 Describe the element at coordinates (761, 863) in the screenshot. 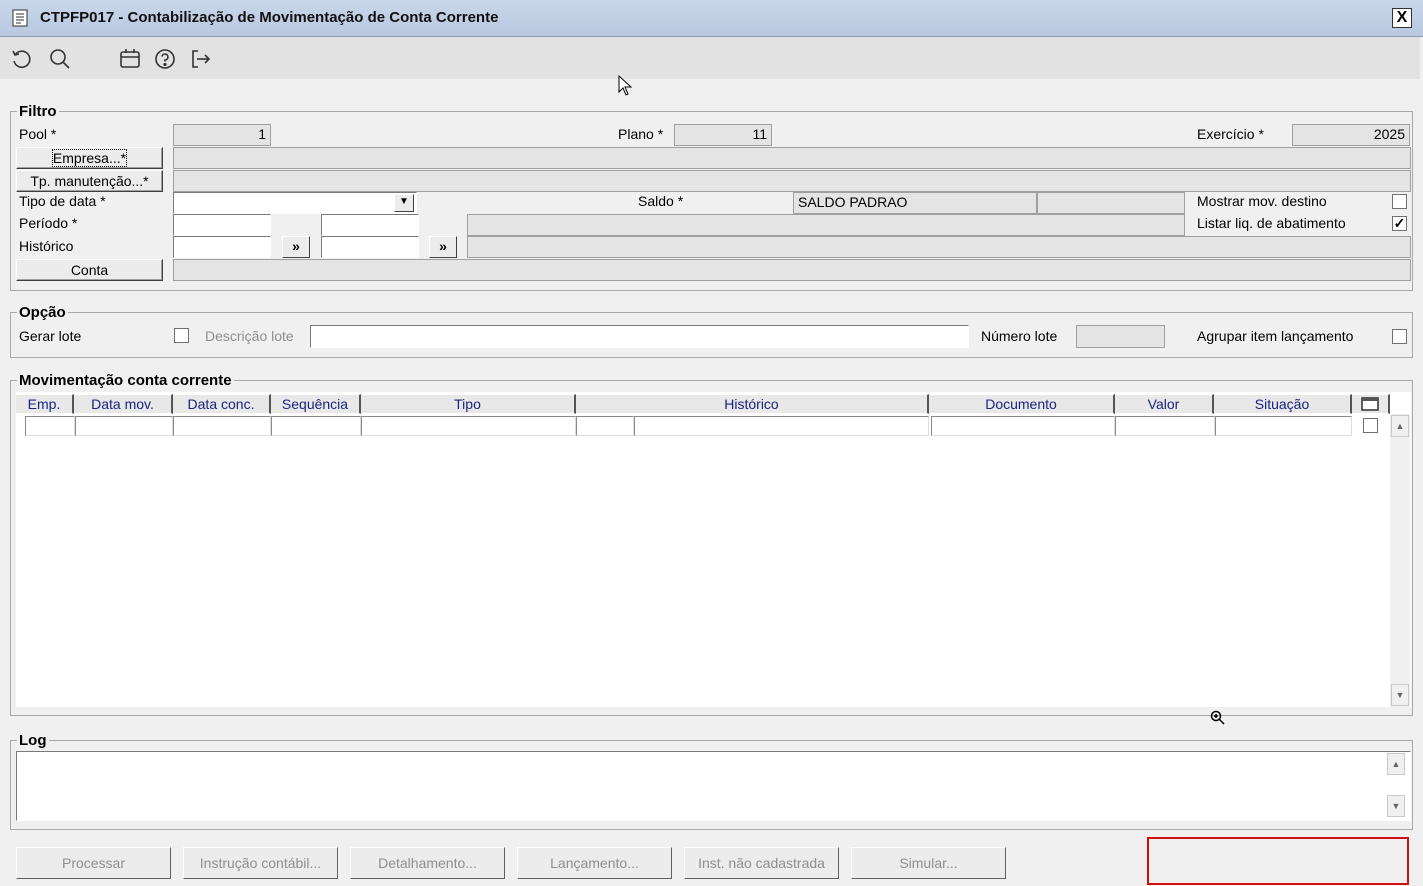

I see `inst-nao-cadastrada-button: Inst. não cadastrada` at that location.